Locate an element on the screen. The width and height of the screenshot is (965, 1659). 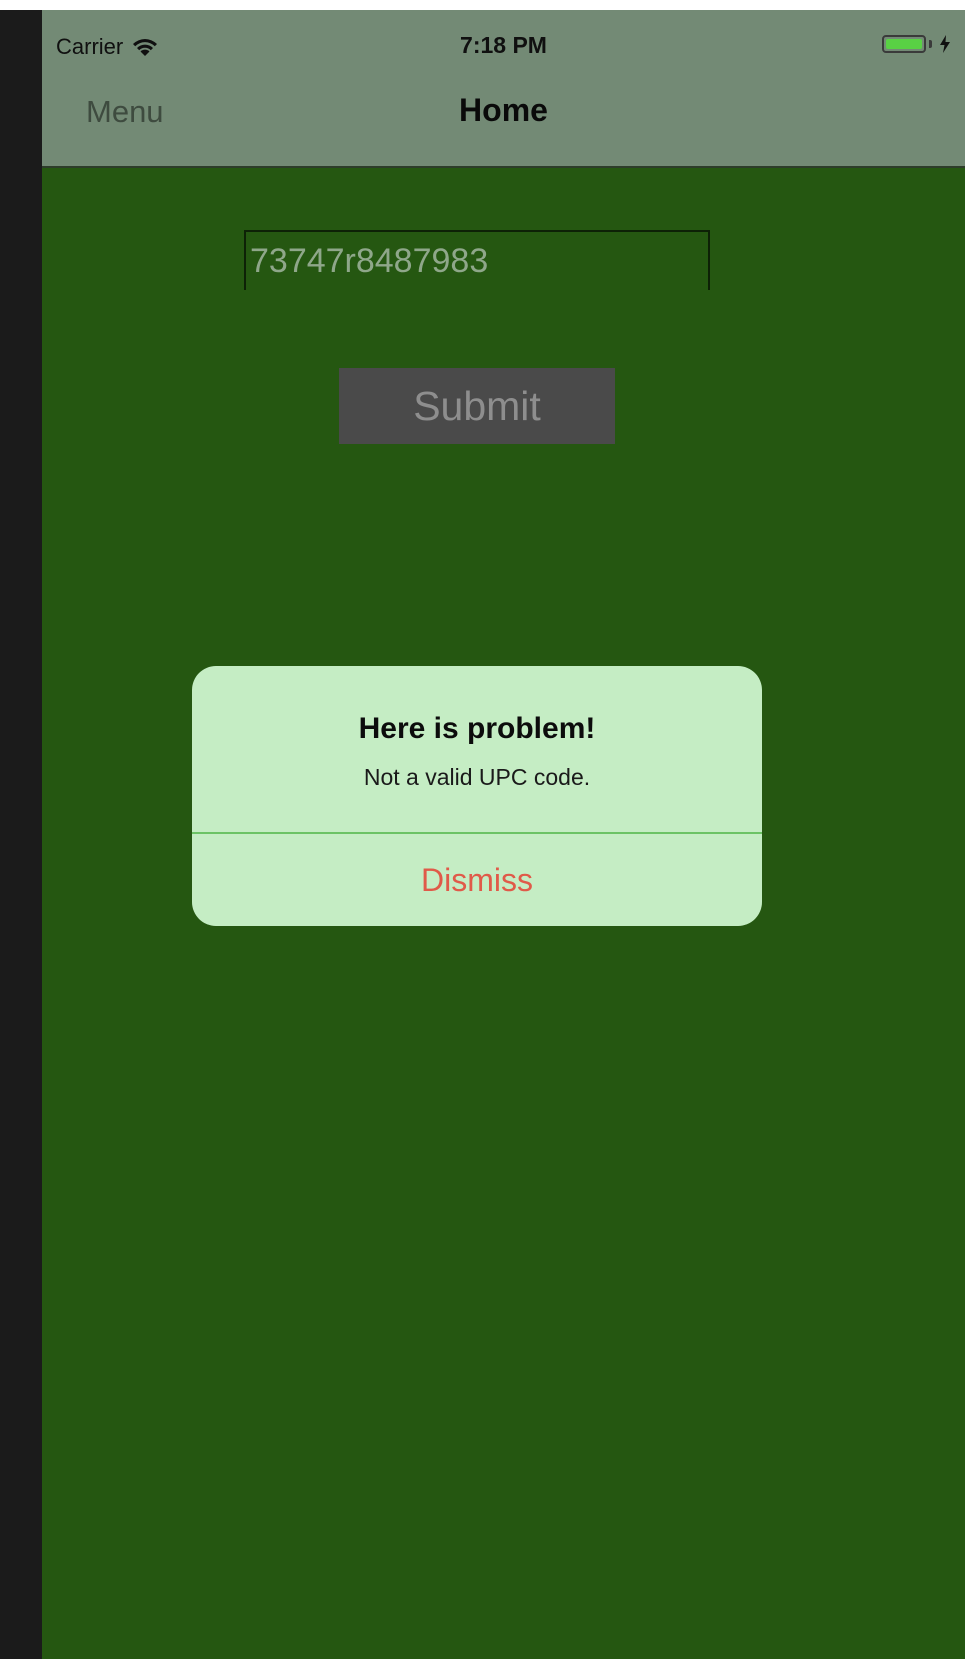
status-time: 7:18 PM is located at coordinates (503, 45).